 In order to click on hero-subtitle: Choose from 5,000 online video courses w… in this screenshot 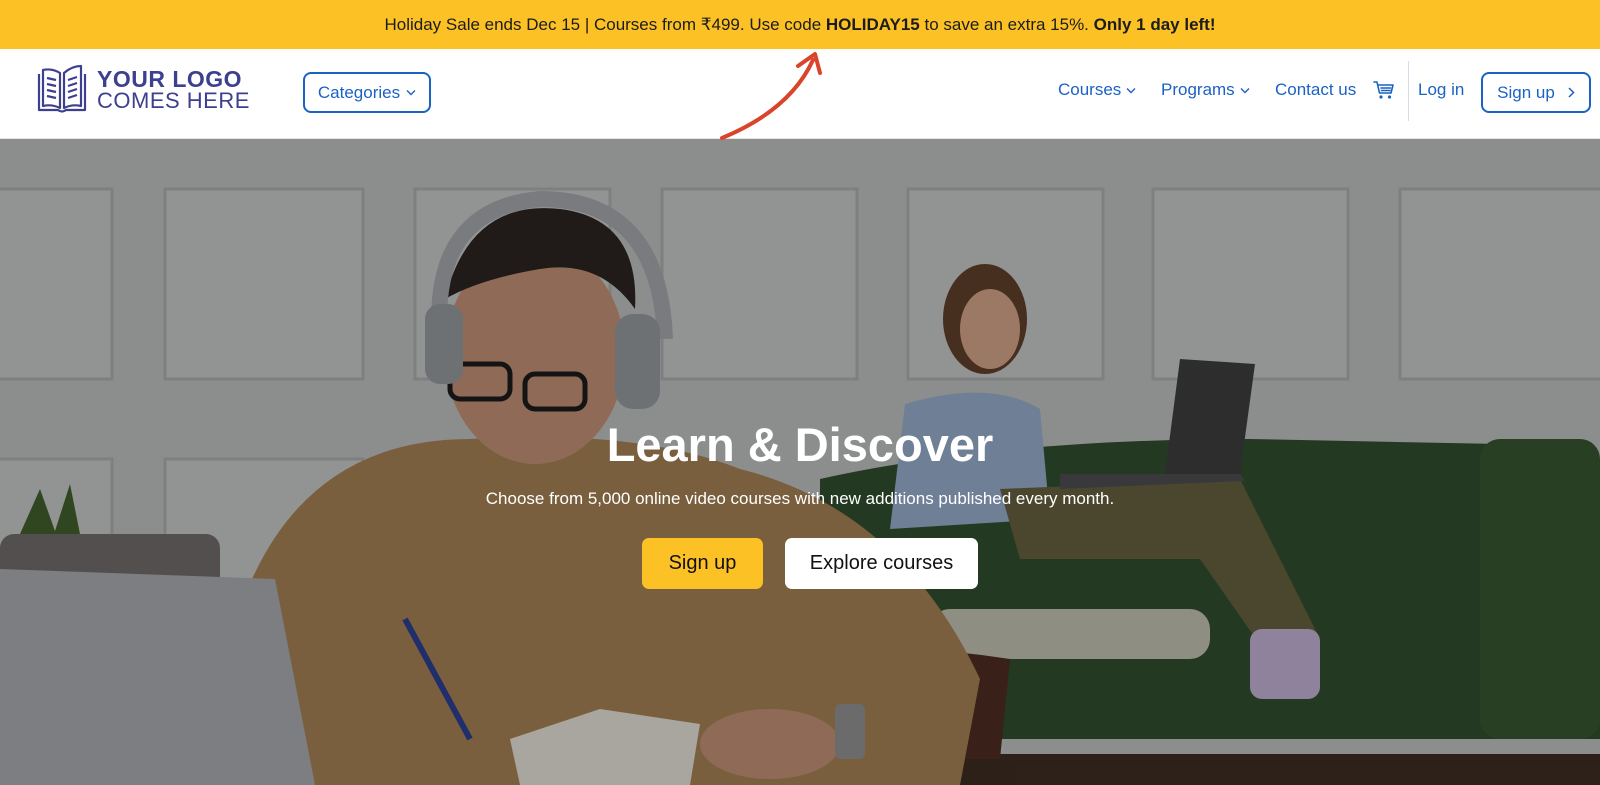, I will do `click(800, 498)`.